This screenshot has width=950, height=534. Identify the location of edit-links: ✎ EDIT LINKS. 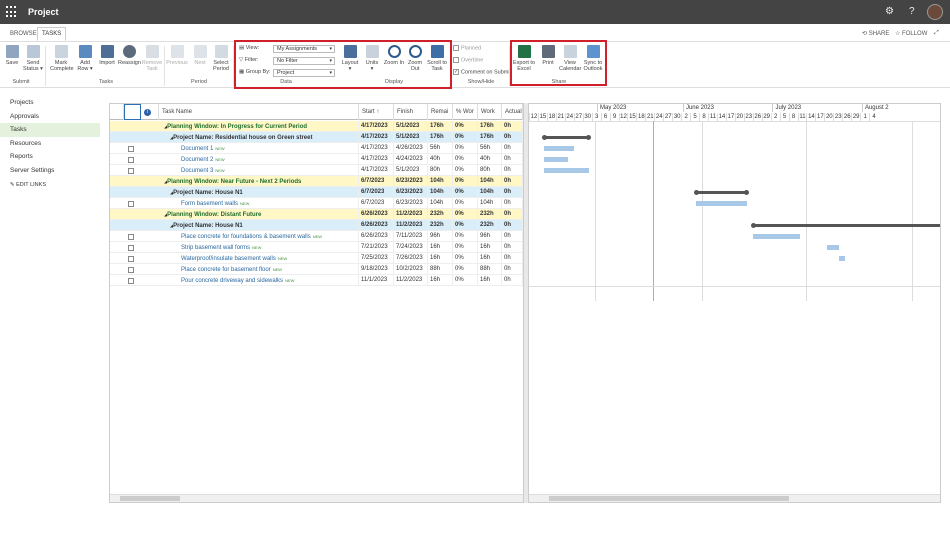
(50, 185).